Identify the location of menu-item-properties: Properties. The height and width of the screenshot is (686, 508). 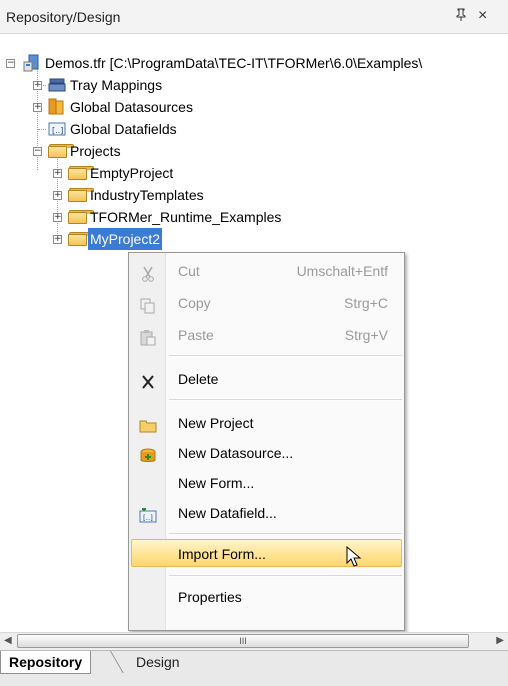
(266, 597).